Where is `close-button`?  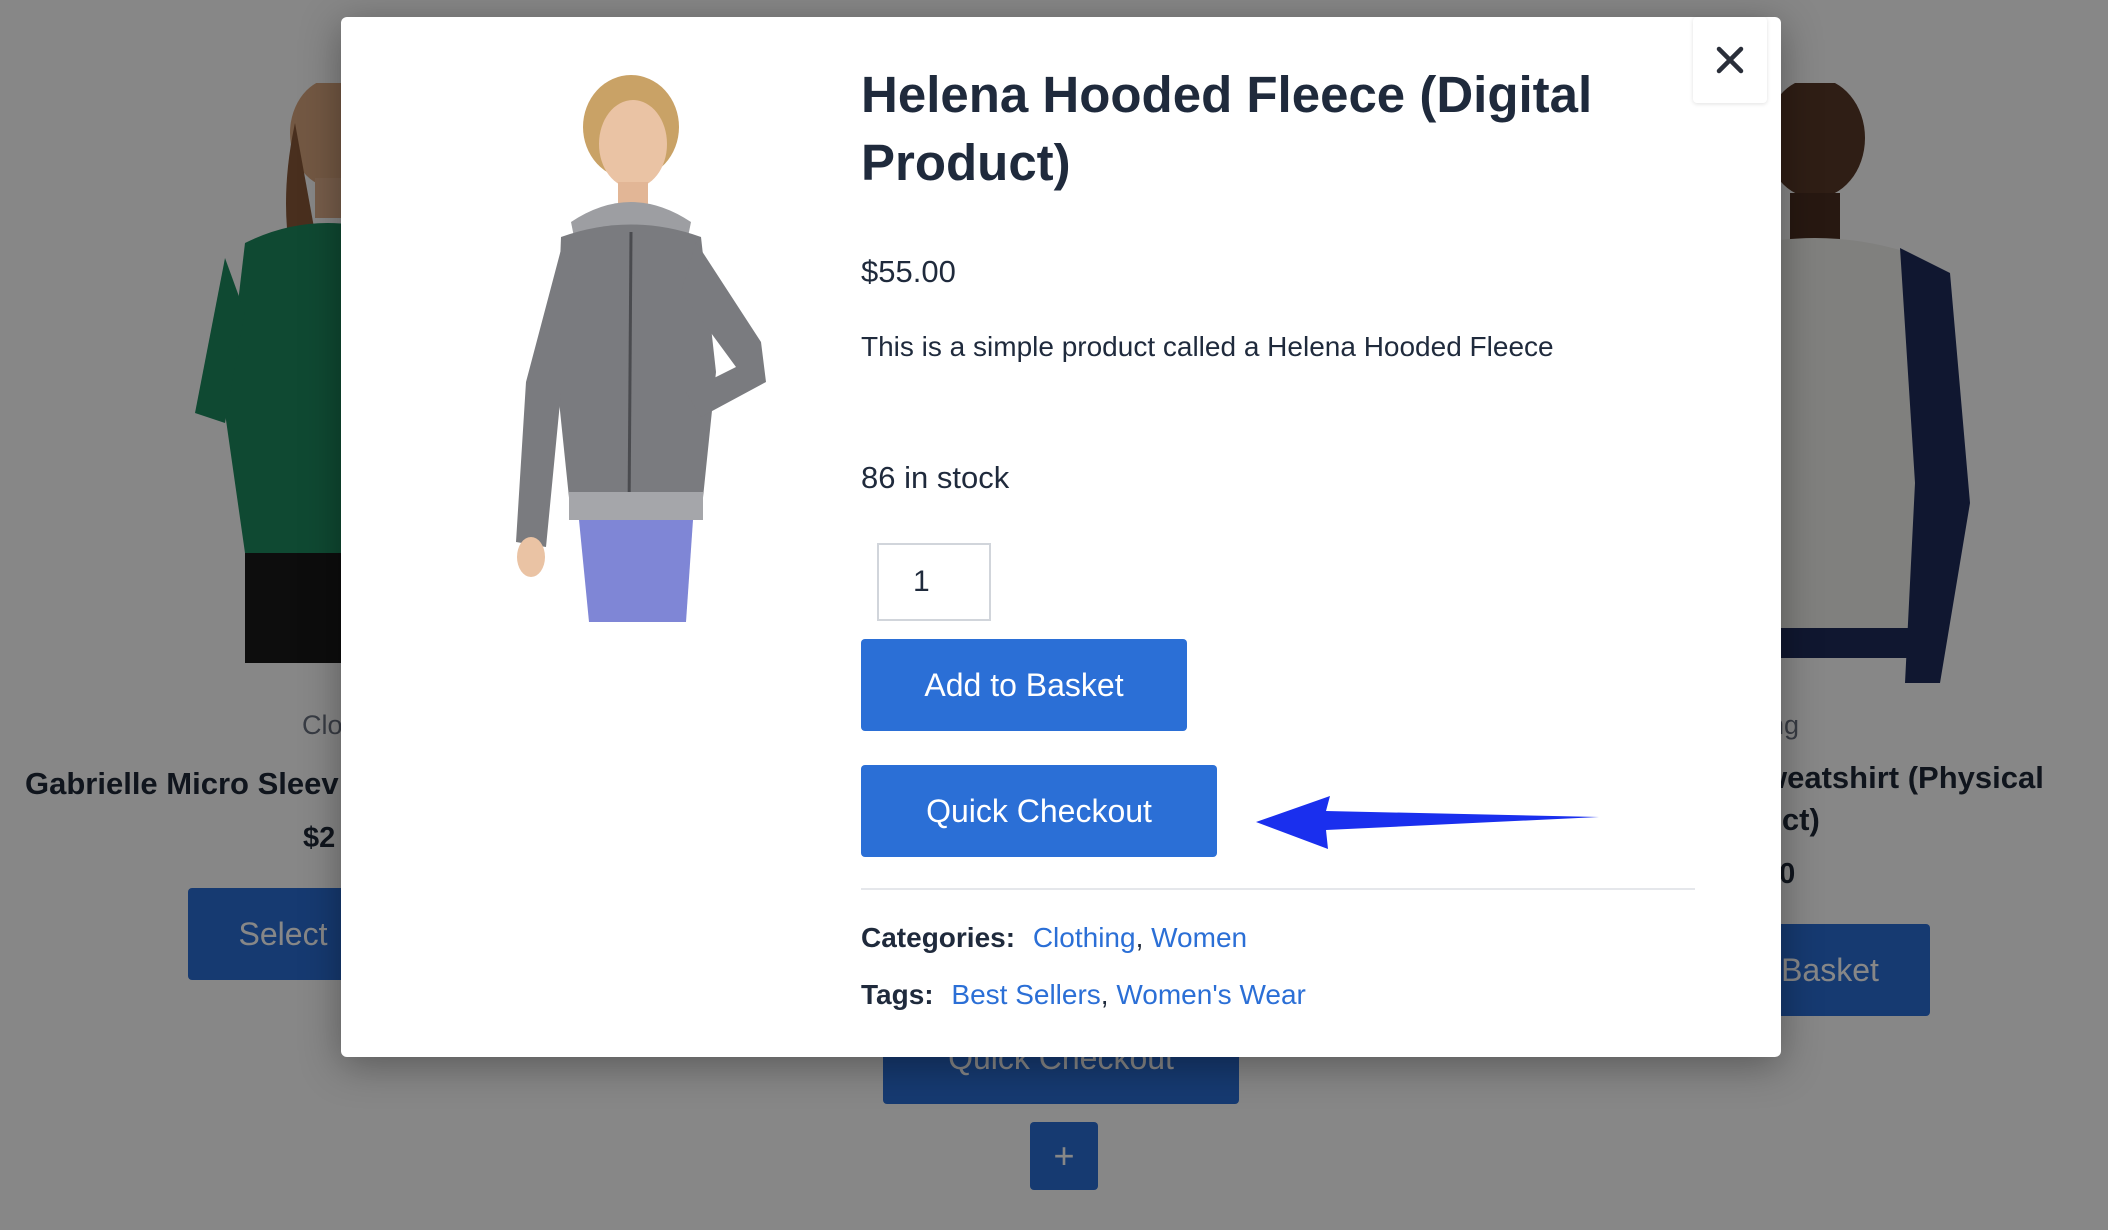
close-button is located at coordinates (1730, 60).